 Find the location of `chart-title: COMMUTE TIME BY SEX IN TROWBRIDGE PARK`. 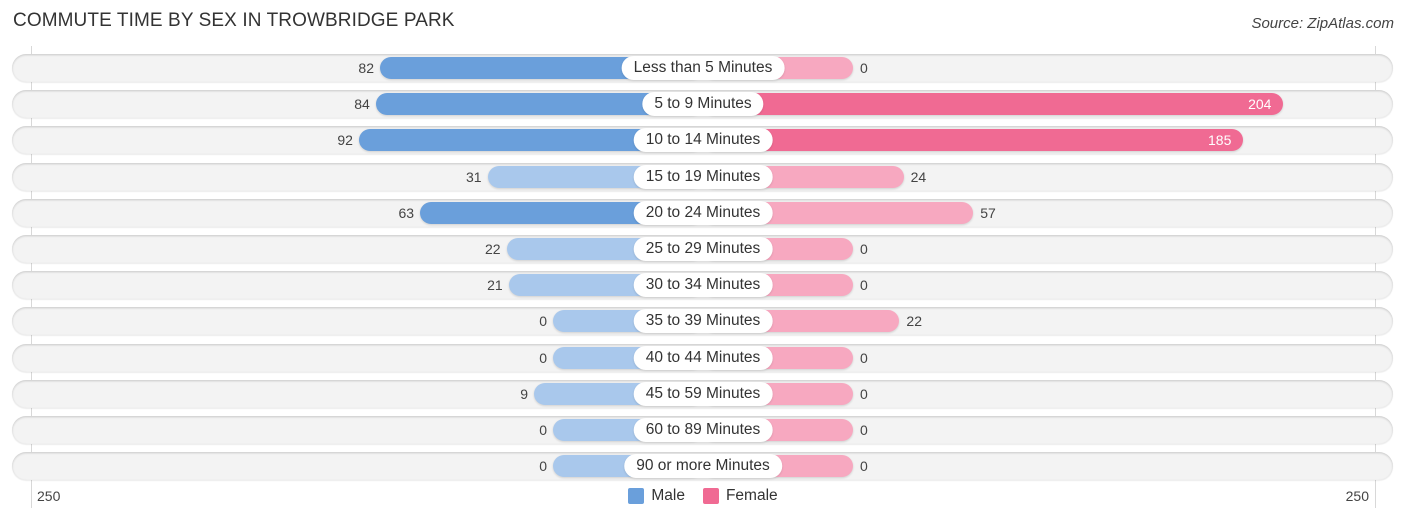

chart-title: COMMUTE TIME BY SEX IN TROWBRIDGE PARK is located at coordinates (234, 20).